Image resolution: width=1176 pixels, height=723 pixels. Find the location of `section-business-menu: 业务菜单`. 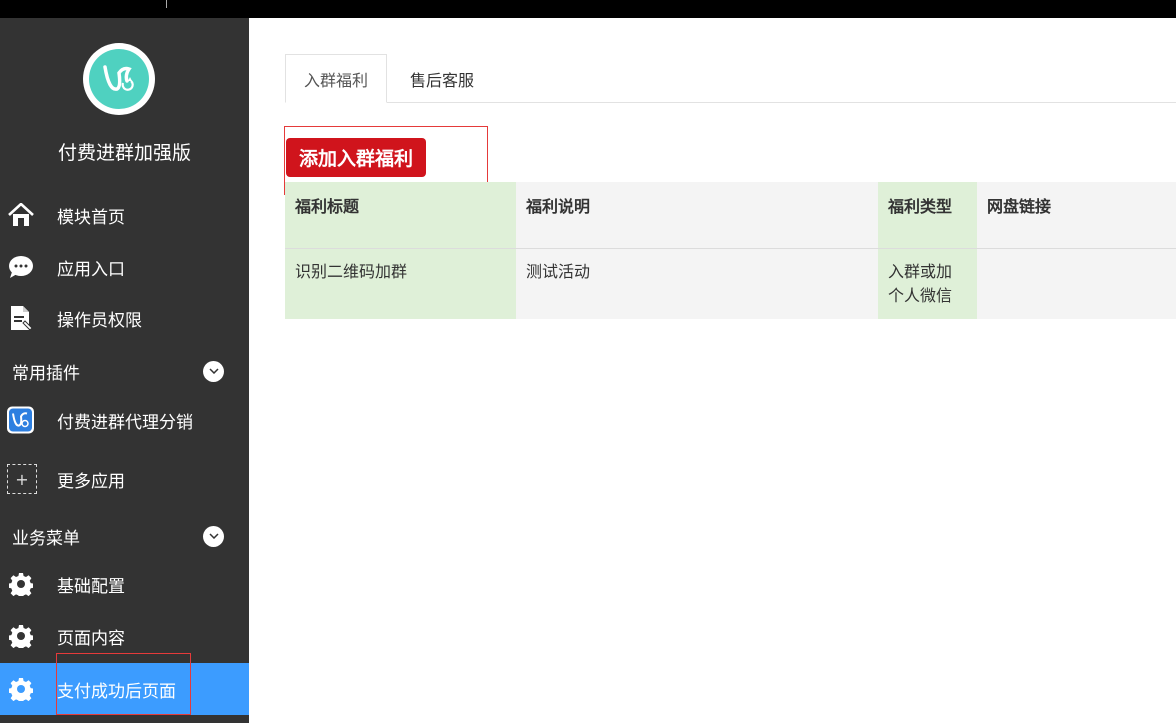

section-business-menu: 业务菜单 is located at coordinates (124, 536).